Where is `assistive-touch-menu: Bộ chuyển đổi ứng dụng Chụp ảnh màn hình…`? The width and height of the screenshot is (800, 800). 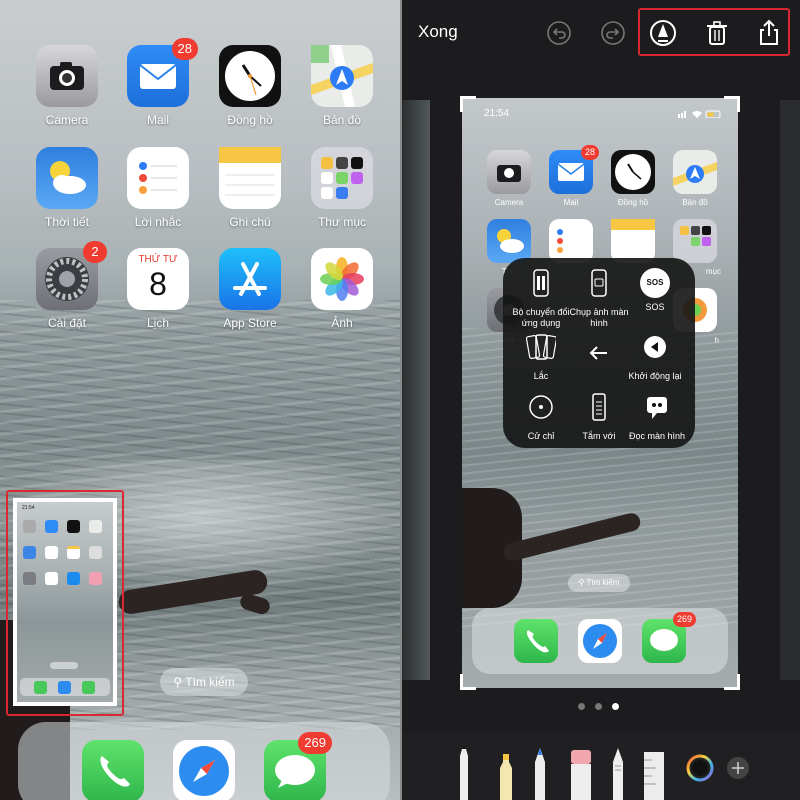 assistive-touch-menu: Bộ chuyển đổi ứng dụng Chụp ảnh màn hình… is located at coordinates (599, 353).